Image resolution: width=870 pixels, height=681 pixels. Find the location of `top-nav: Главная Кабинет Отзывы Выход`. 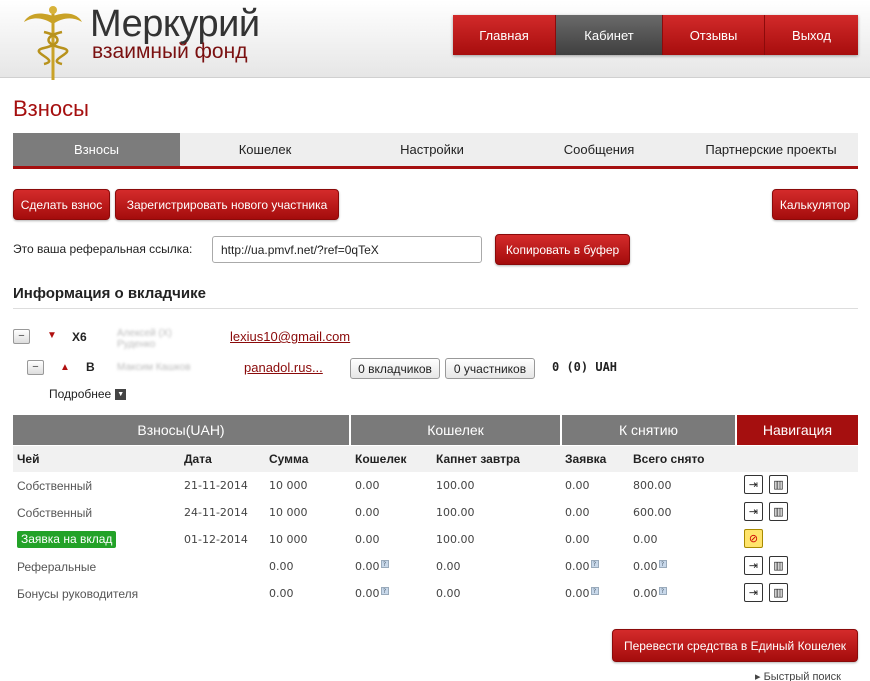

top-nav: Главная Кабинет Отзывы Выход is located at coordinates (655, 35).